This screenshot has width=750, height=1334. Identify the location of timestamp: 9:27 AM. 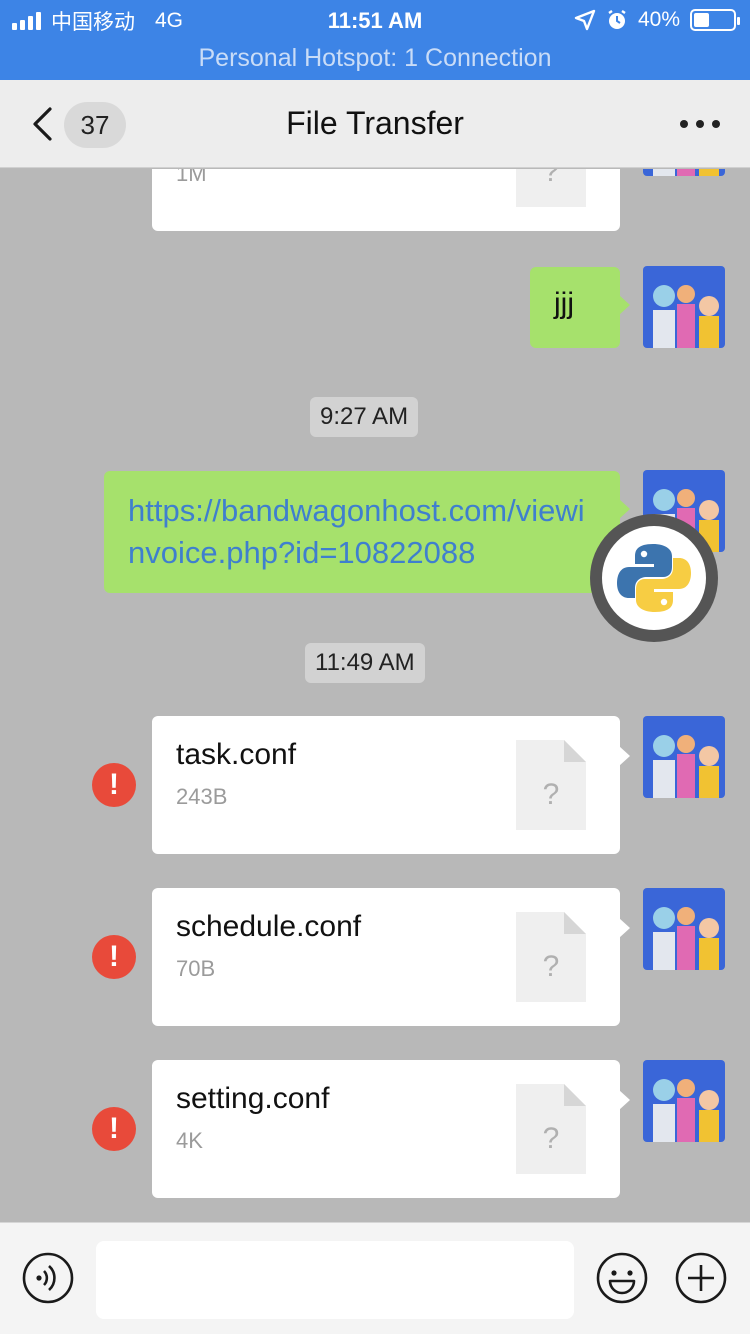
(364, 417).